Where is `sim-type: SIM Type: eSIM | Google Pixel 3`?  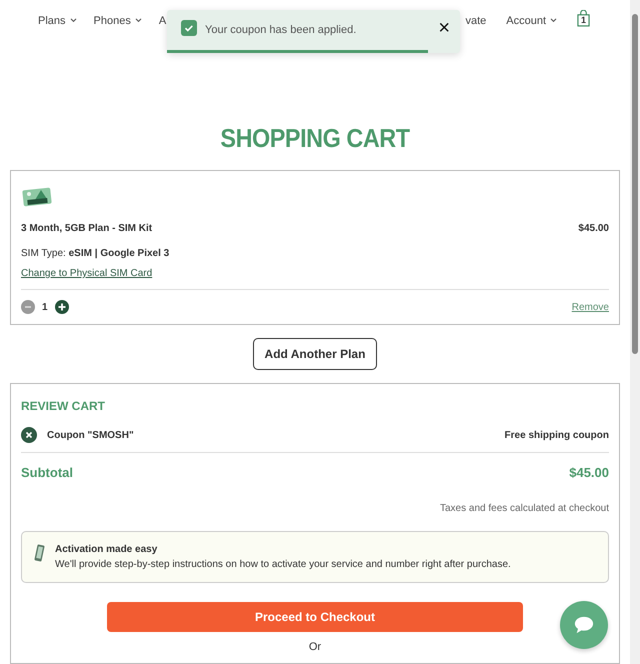
sim-type: SIM Type: eSIM | Google Pixel 3 is located at coordinates (95, 253).